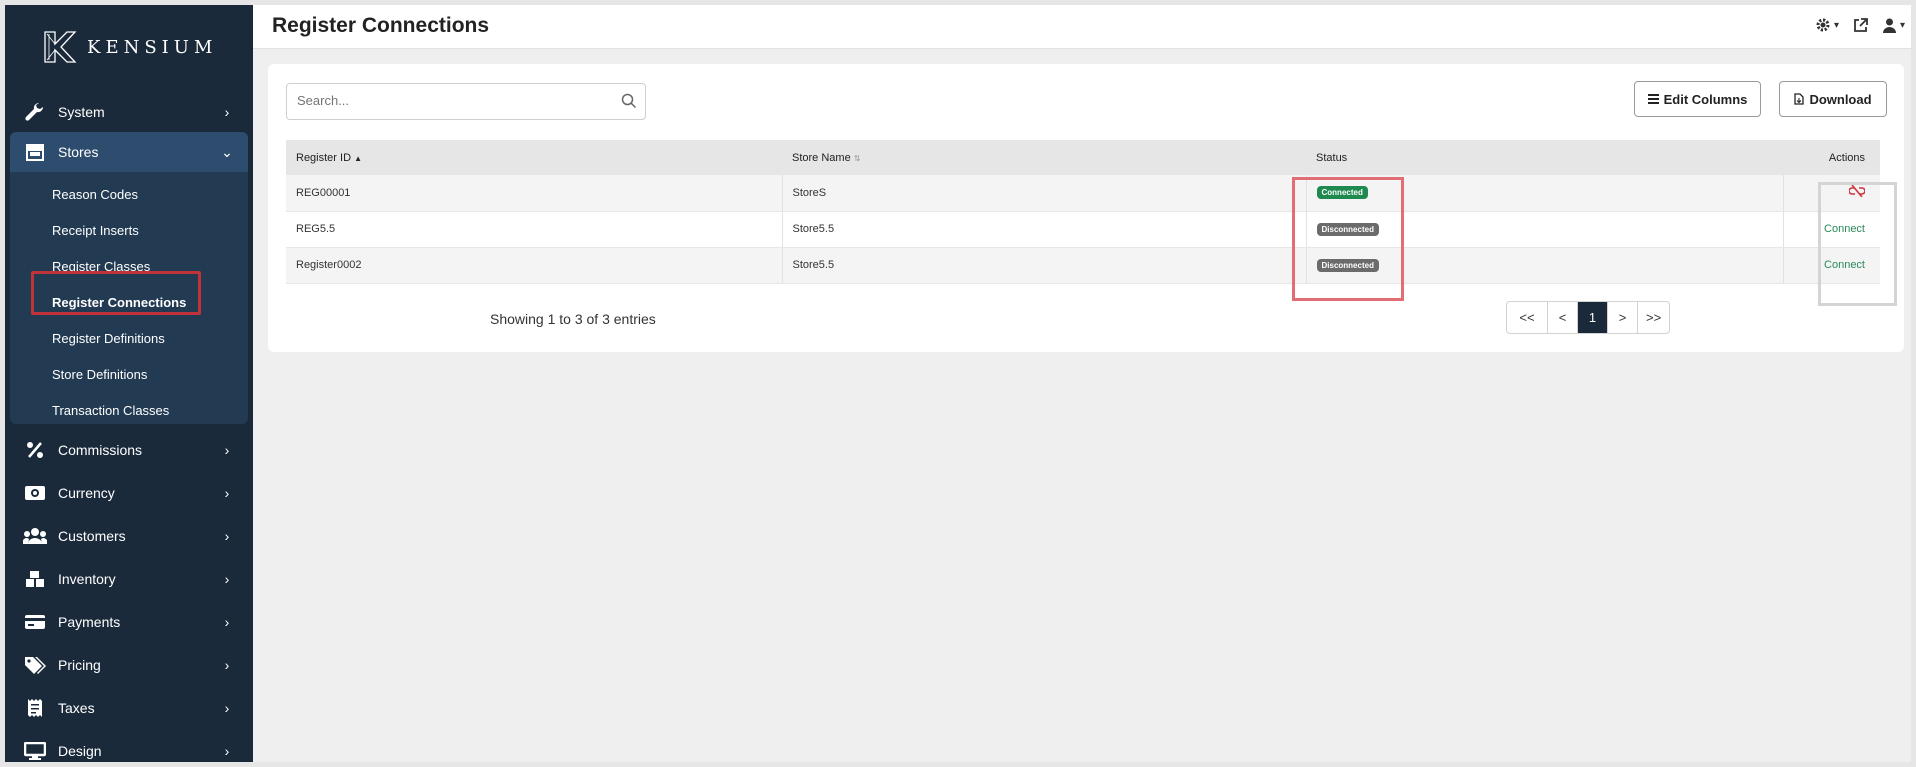  I want to click on download-button: Download, so click(1833, 99).